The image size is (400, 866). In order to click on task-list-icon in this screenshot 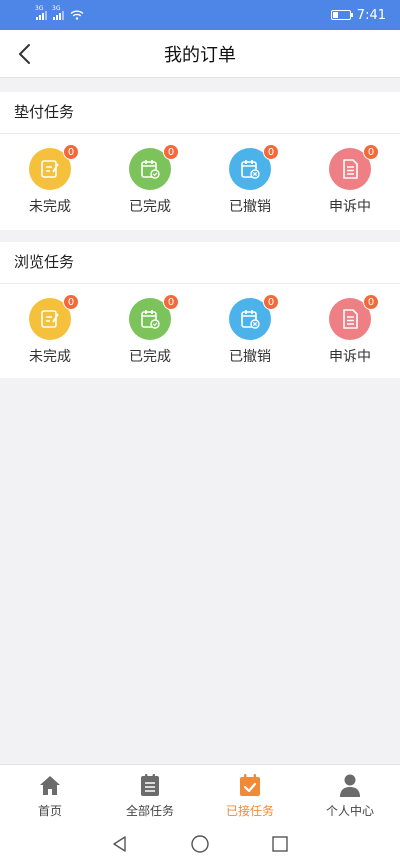, I will do `click(150, 785)`.